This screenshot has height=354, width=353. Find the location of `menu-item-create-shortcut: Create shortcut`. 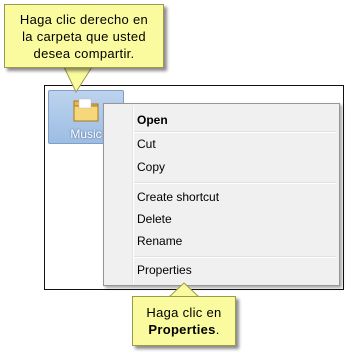

menu-item-create-shortcut: Create shortcut is located at coordinates (178, 197).